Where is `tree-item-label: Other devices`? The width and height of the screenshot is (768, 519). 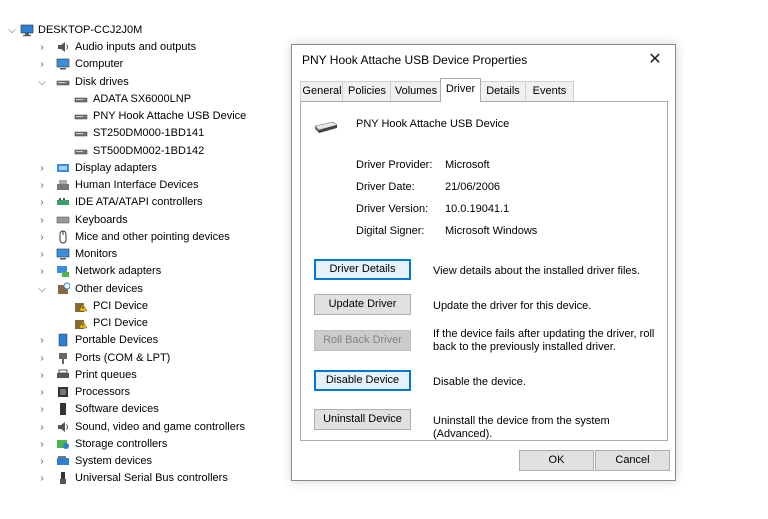
tree-item-label: Other devices is located at coordinates (109, 289).